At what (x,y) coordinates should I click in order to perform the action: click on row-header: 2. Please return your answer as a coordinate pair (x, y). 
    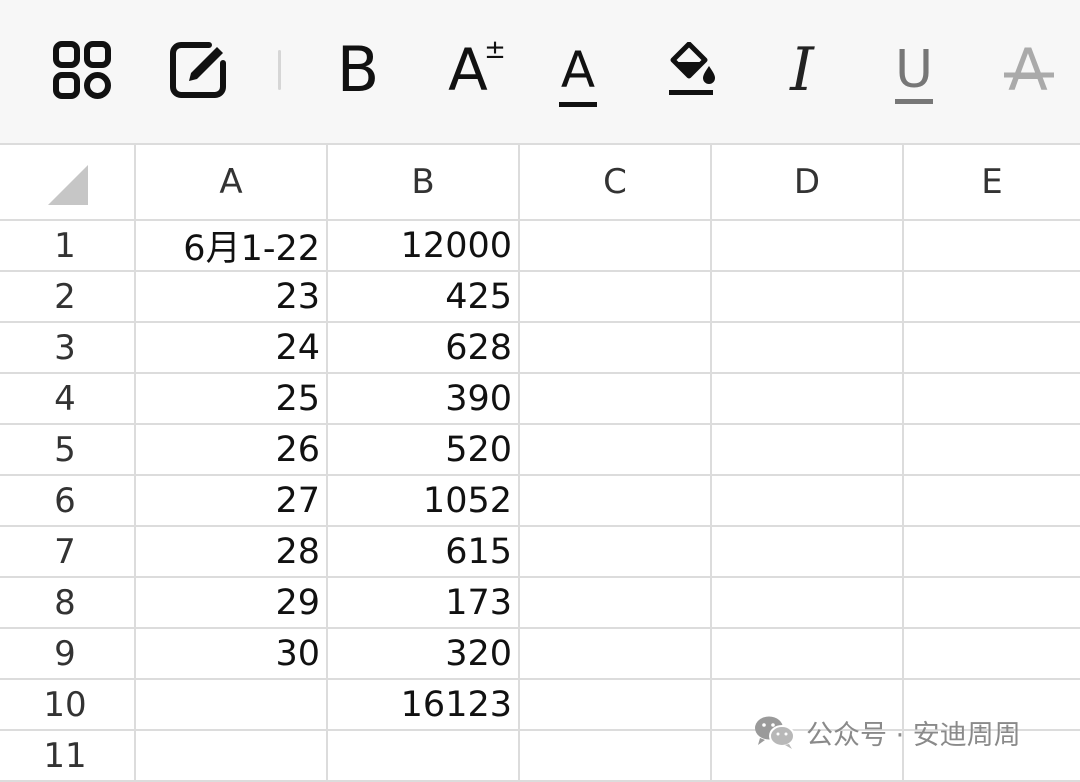
    Looking at the image, I should click on (68, 297).